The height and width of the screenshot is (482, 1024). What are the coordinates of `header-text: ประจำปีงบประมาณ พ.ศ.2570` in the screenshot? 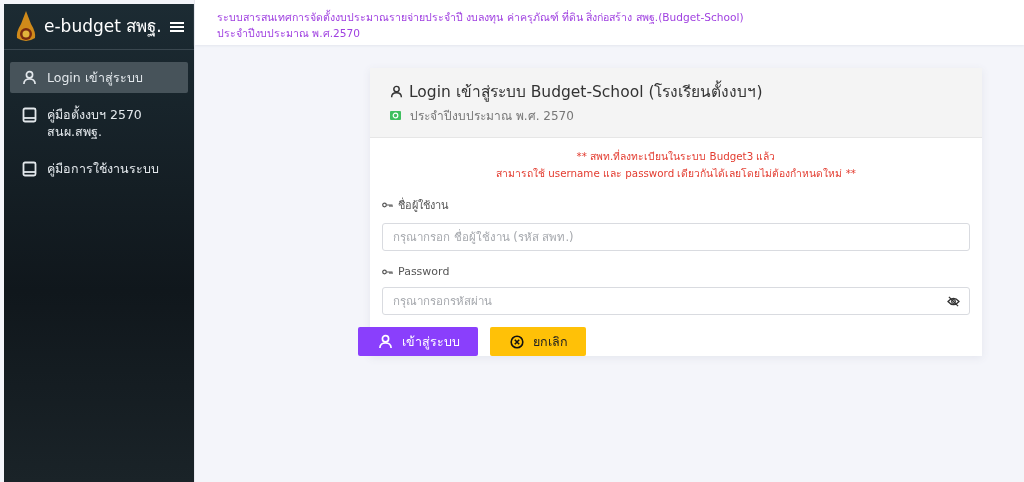 It's located at (289, 33).